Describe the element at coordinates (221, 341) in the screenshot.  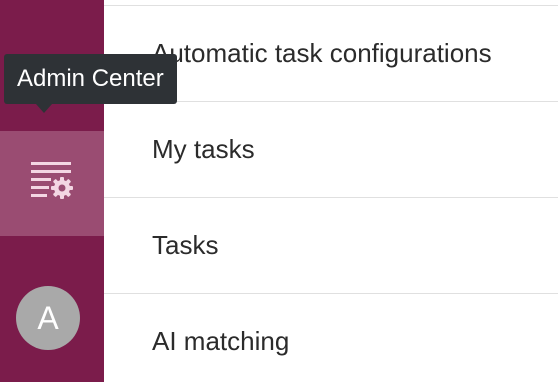
I see `menu-item-label: AI matching` at that location.